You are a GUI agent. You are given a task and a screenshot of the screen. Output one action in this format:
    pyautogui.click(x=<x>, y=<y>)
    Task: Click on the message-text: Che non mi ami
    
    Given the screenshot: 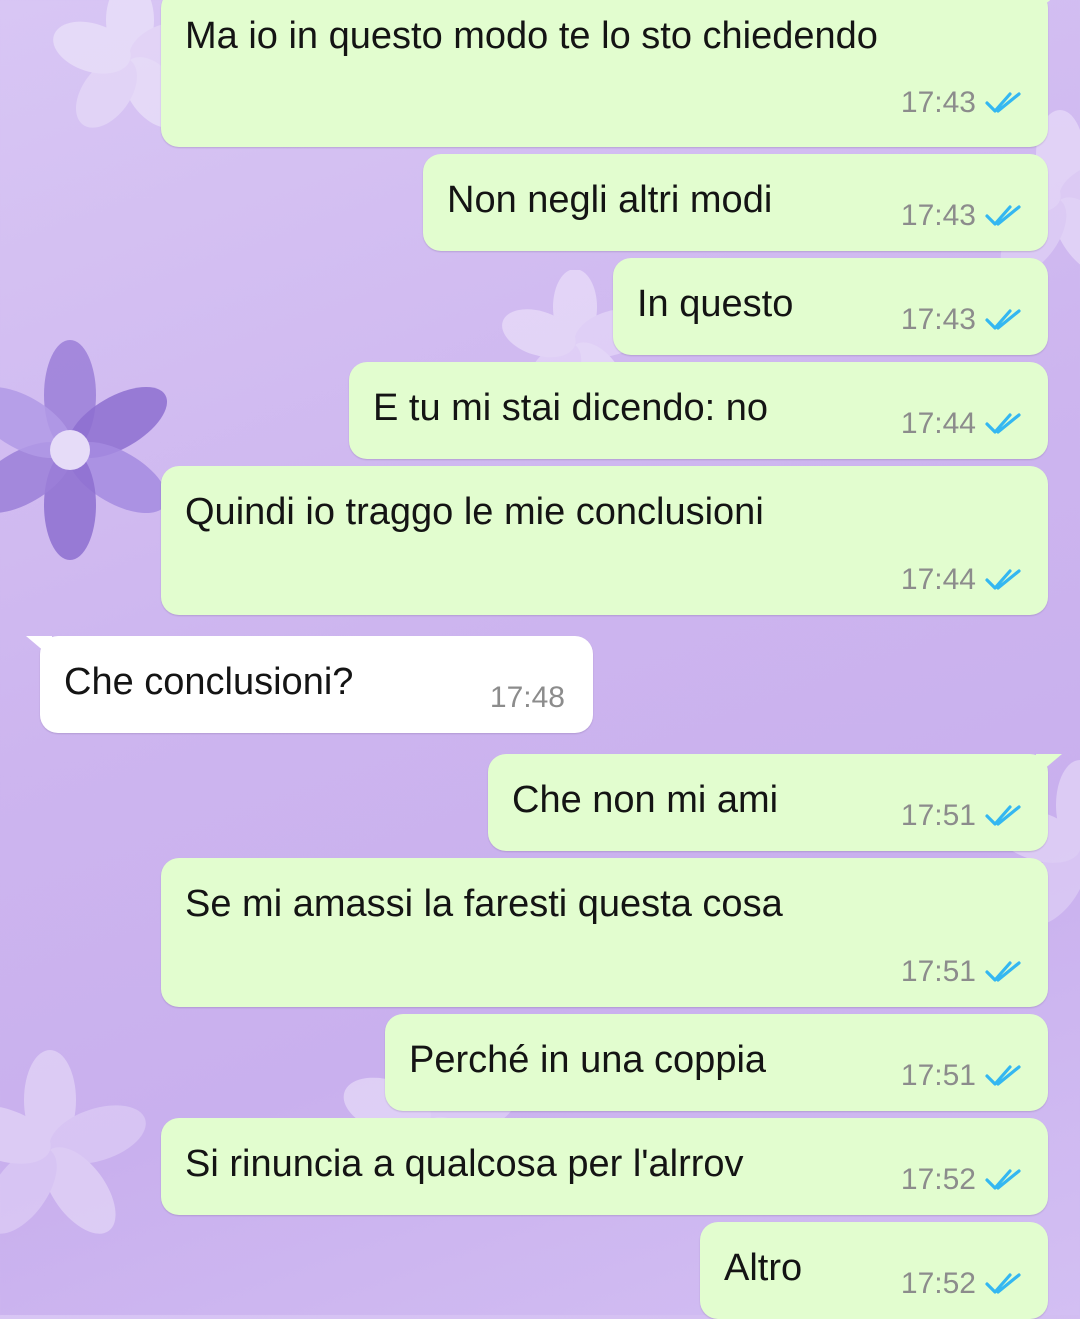 What is the action you would take?
    pyautogui.click(x=645, y=800)
    